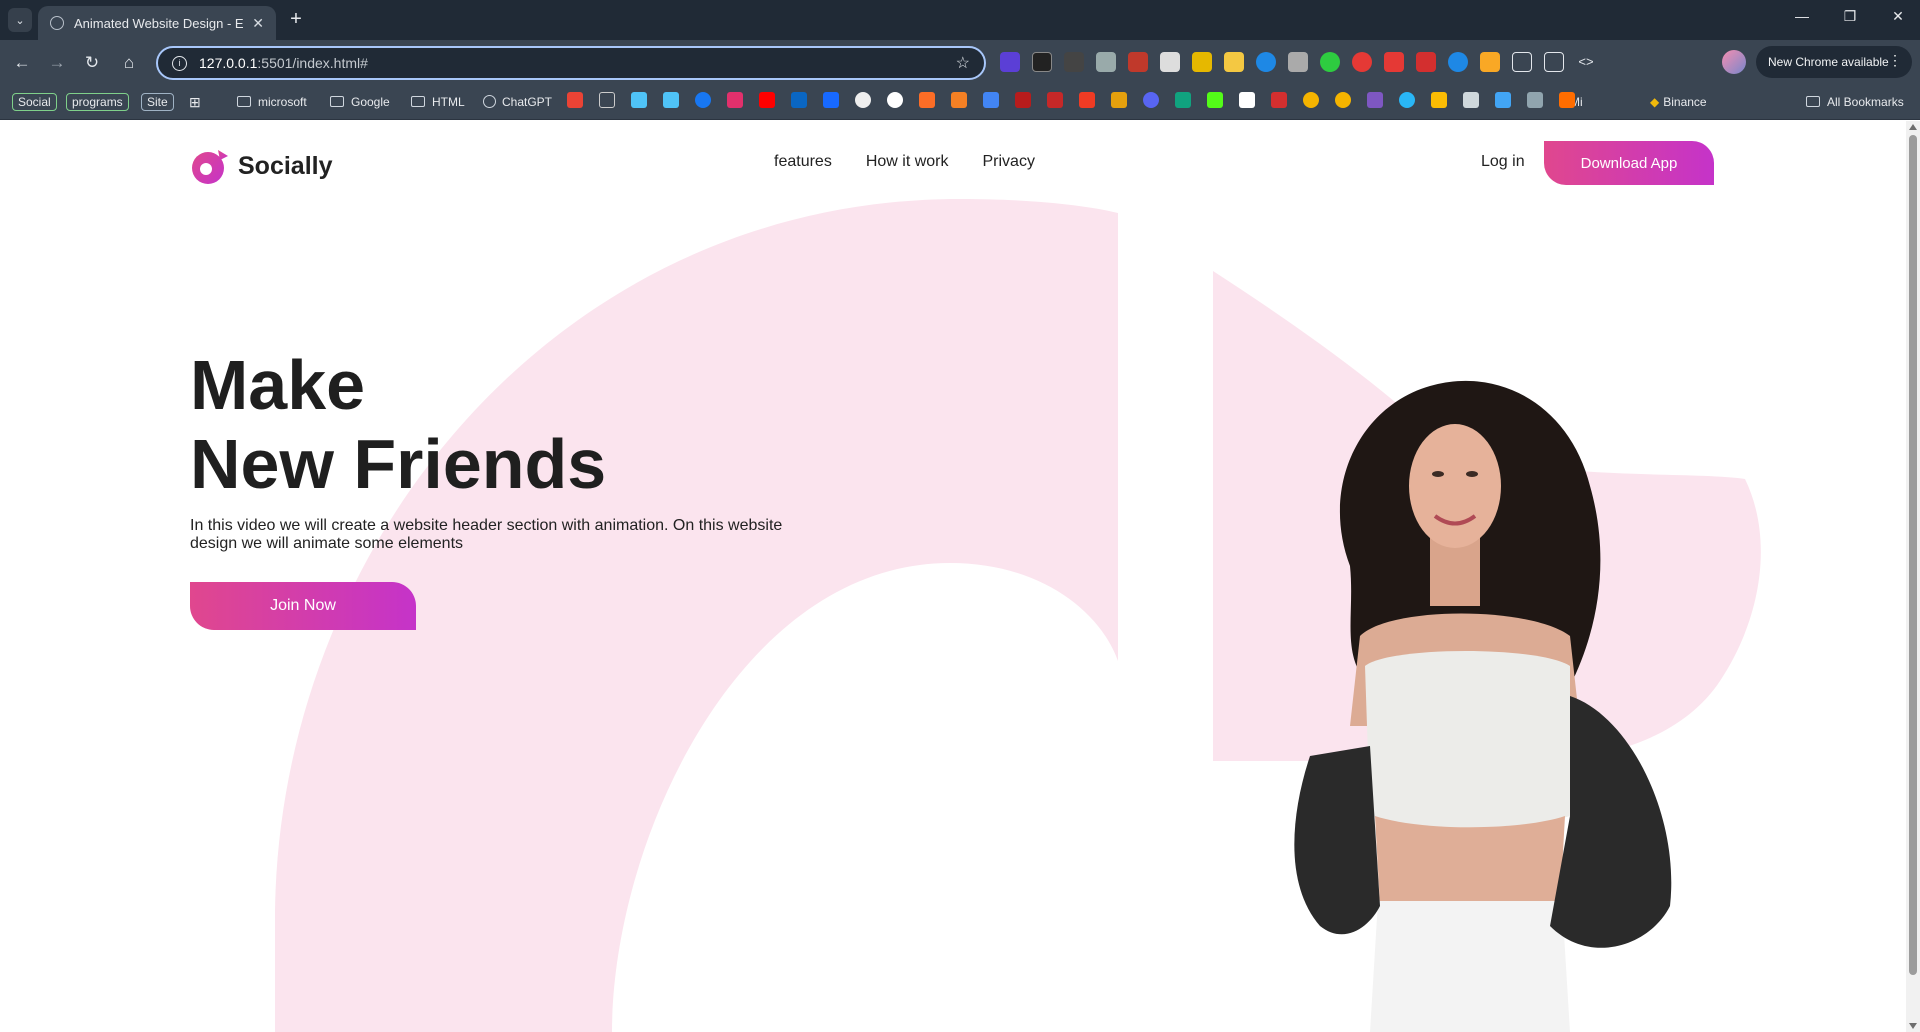 The height and width of the screenshot is (1032, 1920). I want to click on scroll-up-arrow, so click(1913, 127).